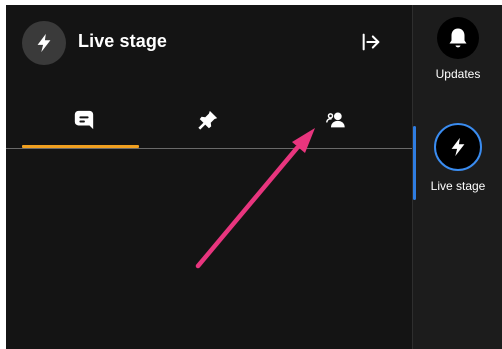  I want to click on rail-item-label: Updates, so click(458, 74).